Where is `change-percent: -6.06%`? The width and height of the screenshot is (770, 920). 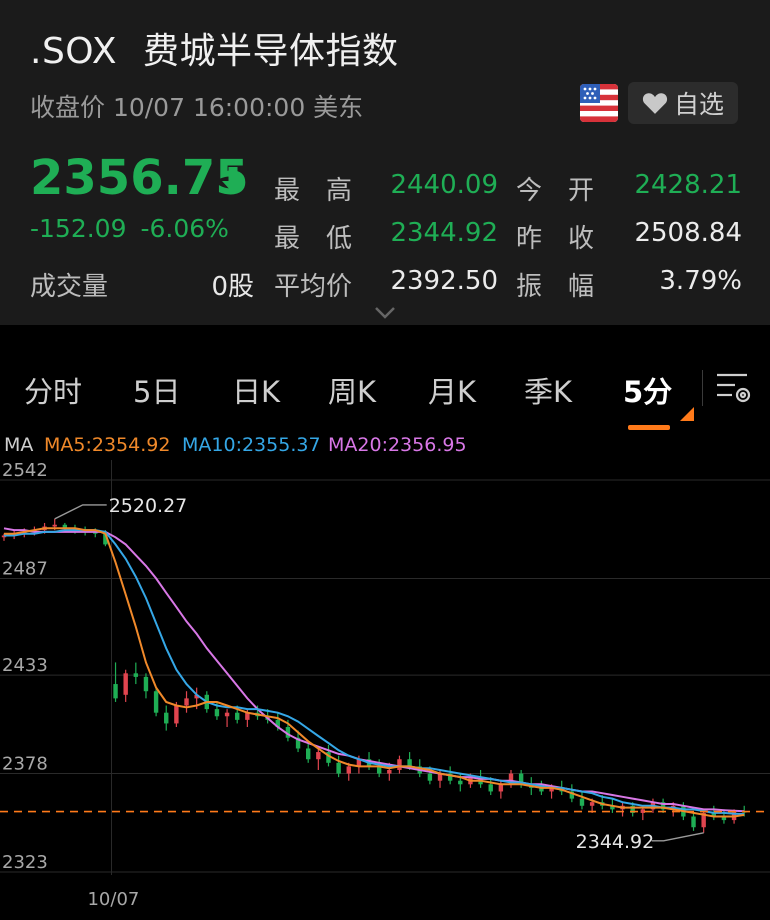
change-percent: -6.06% is located at coordinates (184, 228).